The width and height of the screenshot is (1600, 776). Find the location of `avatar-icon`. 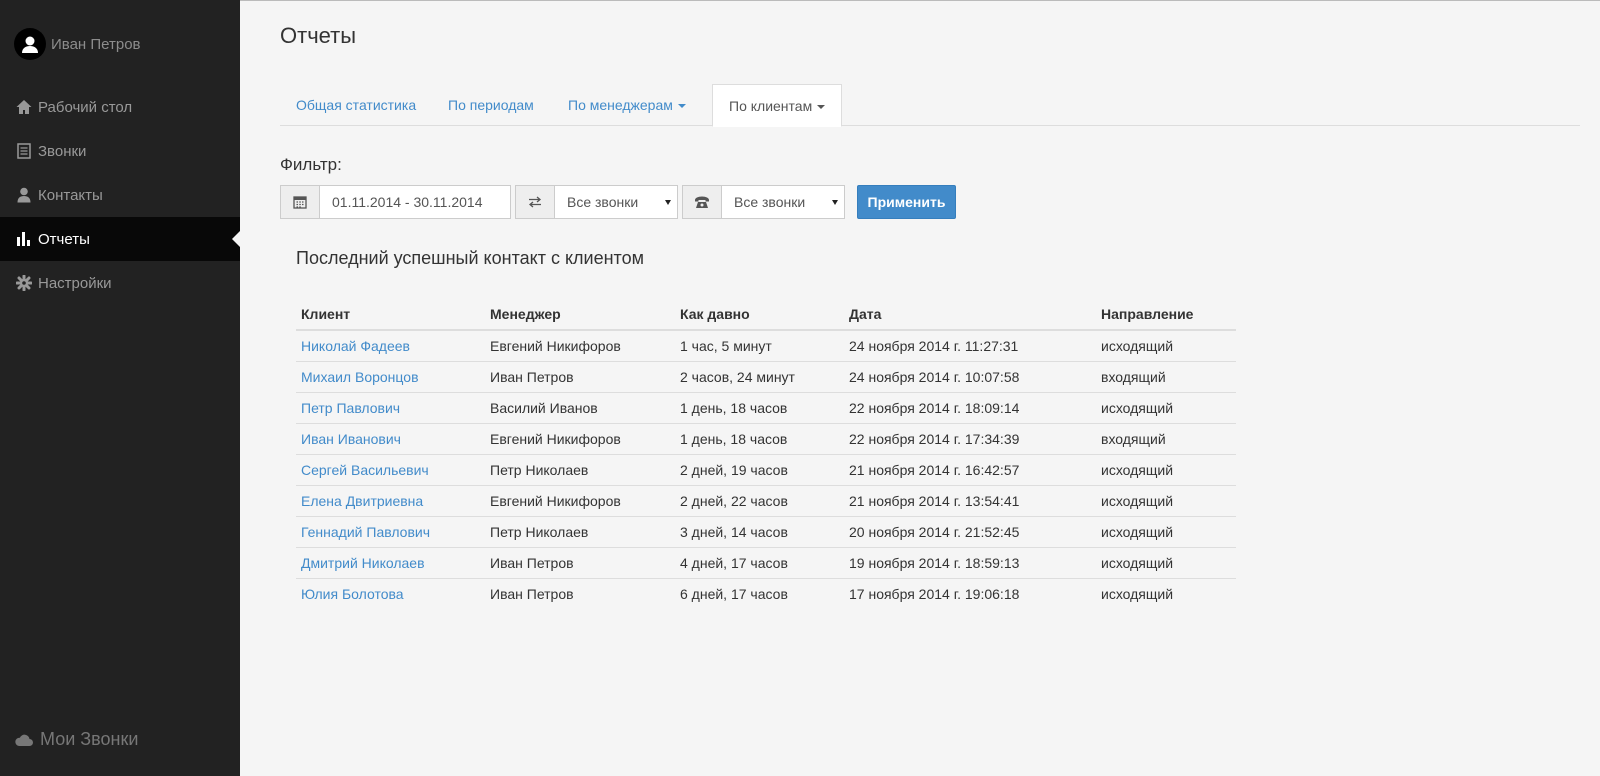

avatar-icon is located at coordinates (30, 44).